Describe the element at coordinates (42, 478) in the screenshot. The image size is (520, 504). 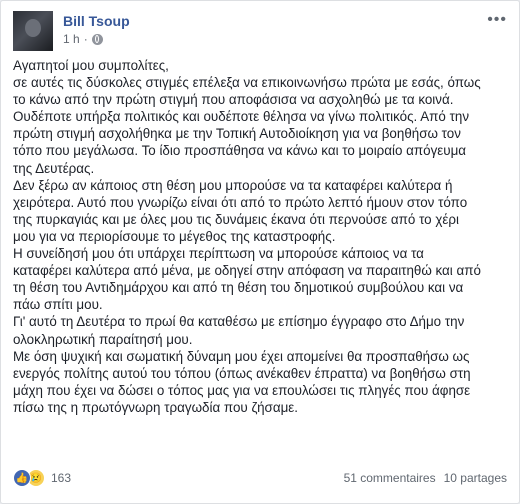
I see `reactions-summary: 👍 😢 163` at that location.